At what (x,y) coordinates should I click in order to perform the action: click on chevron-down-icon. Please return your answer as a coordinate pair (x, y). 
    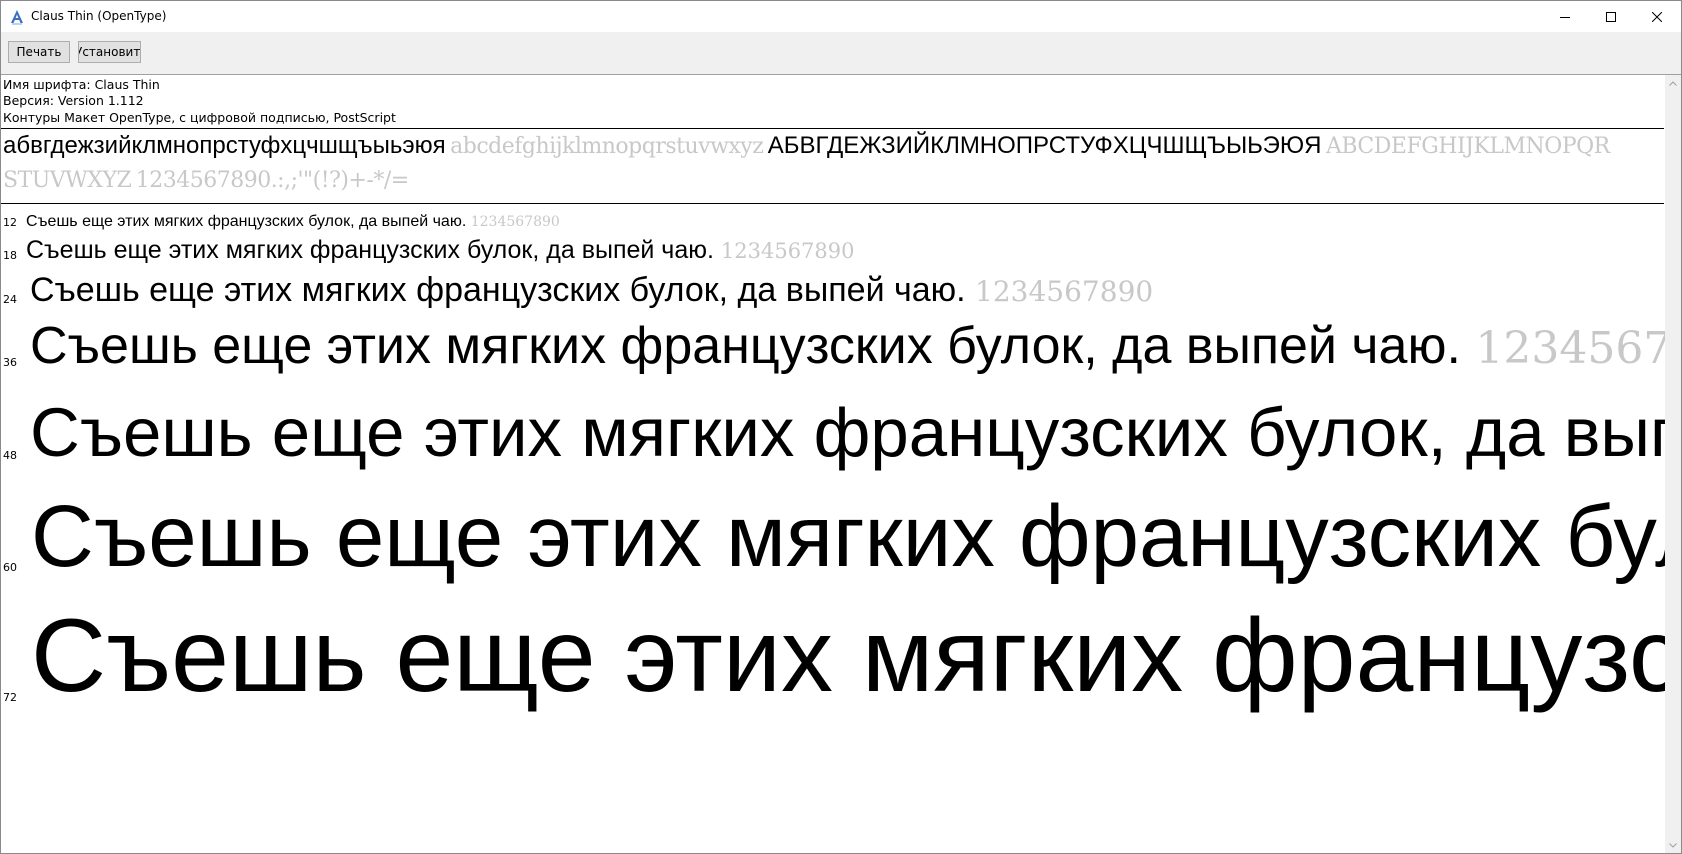
    Looking at the image, I should click on (1673, 845).